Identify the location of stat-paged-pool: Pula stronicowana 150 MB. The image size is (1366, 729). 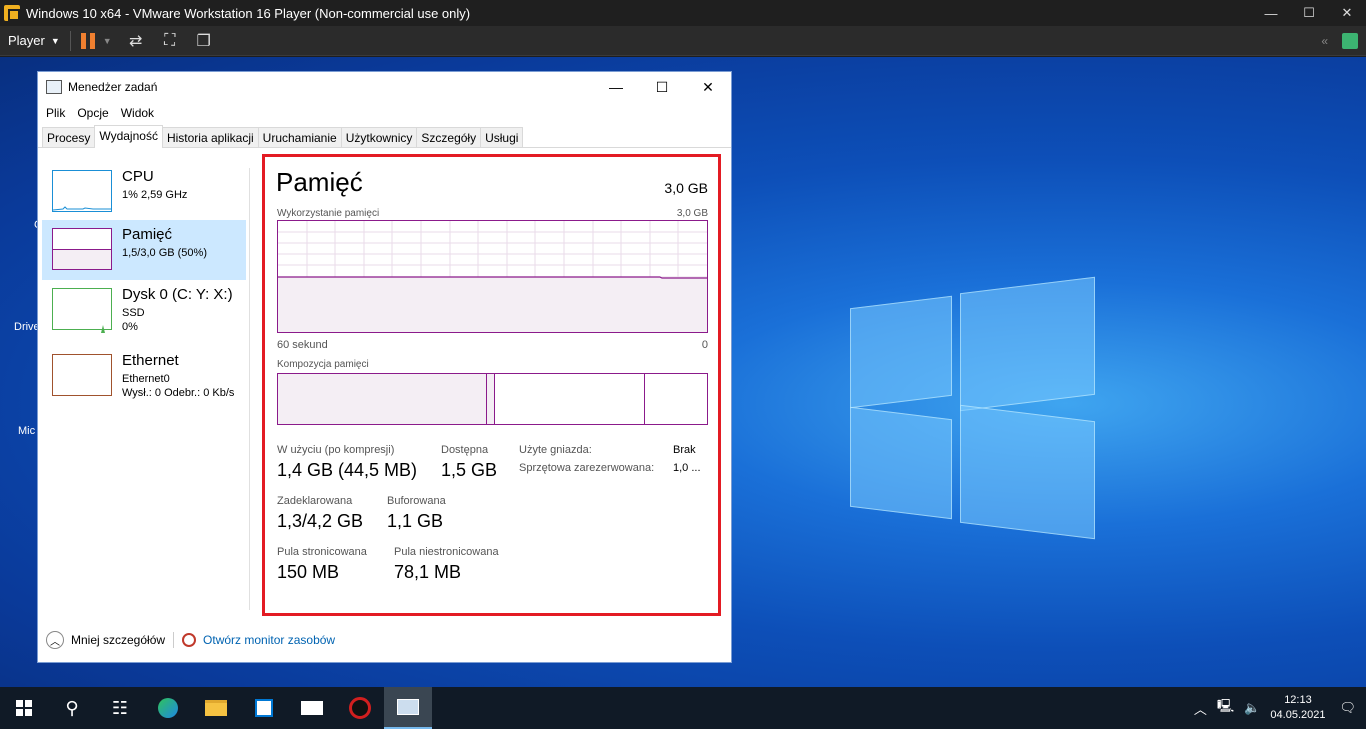
(322, 564).